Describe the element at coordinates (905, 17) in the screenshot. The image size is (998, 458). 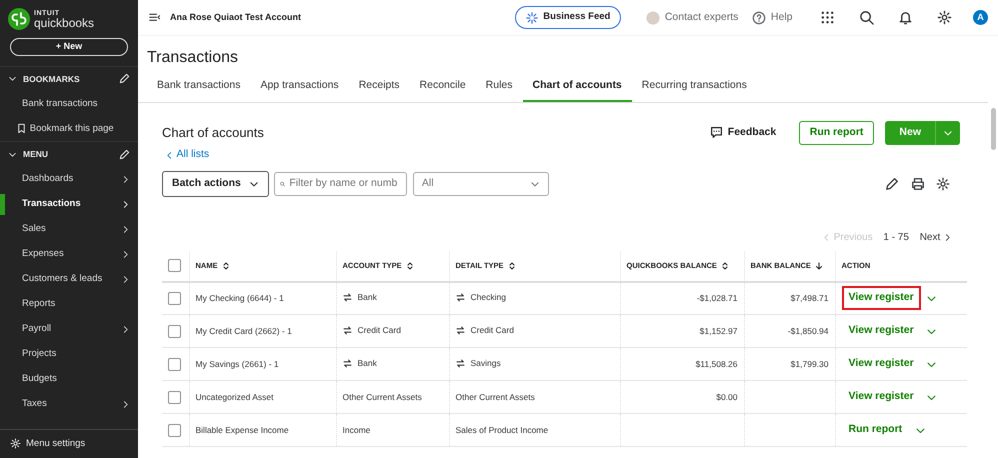
I see `bell-icon` at that location.